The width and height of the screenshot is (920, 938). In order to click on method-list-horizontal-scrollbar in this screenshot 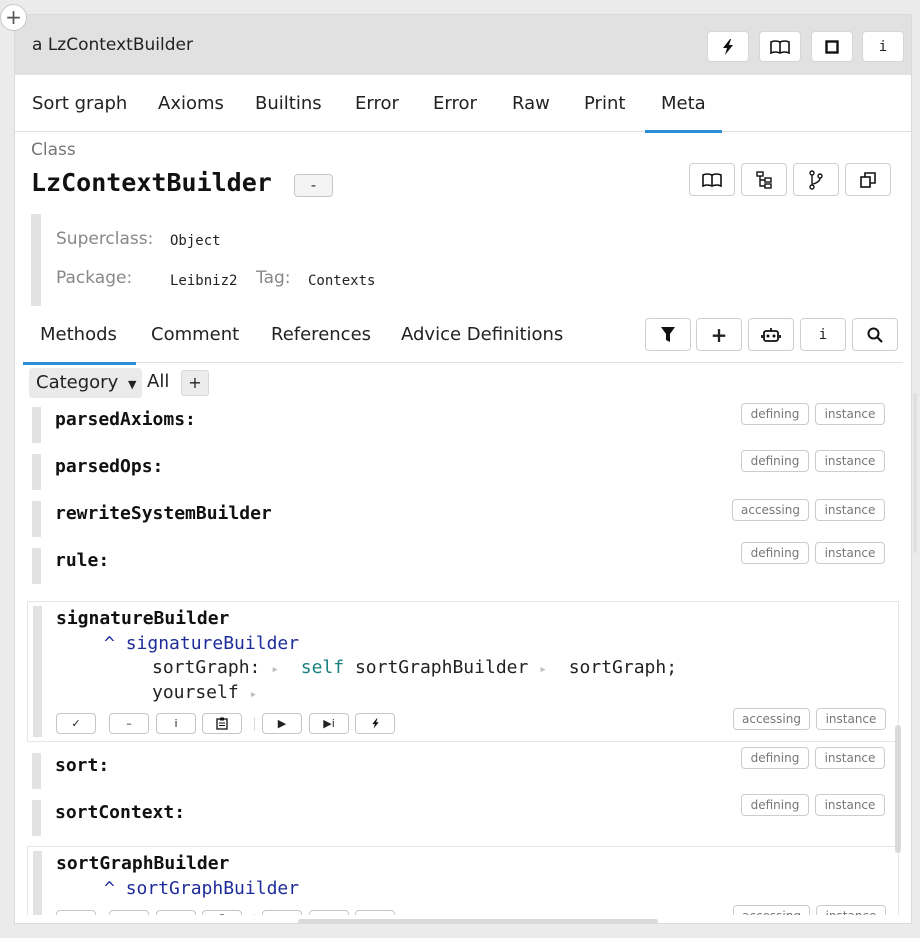, I will do `click(478, 921)`.